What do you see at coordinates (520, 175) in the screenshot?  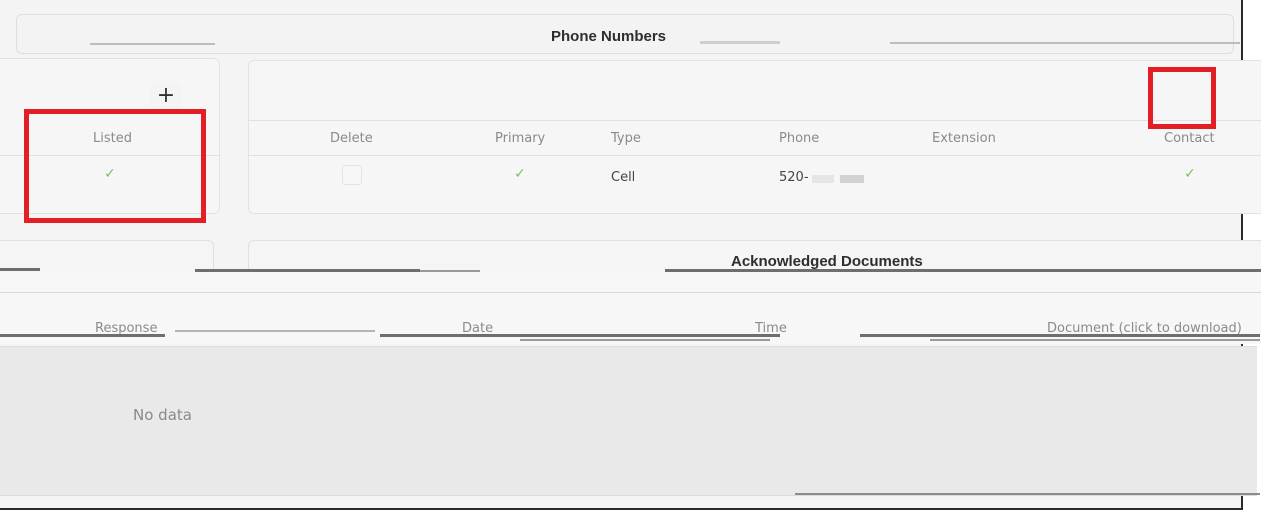 I see `primary-check-icon: ✓` at bounding box center [520, 175].